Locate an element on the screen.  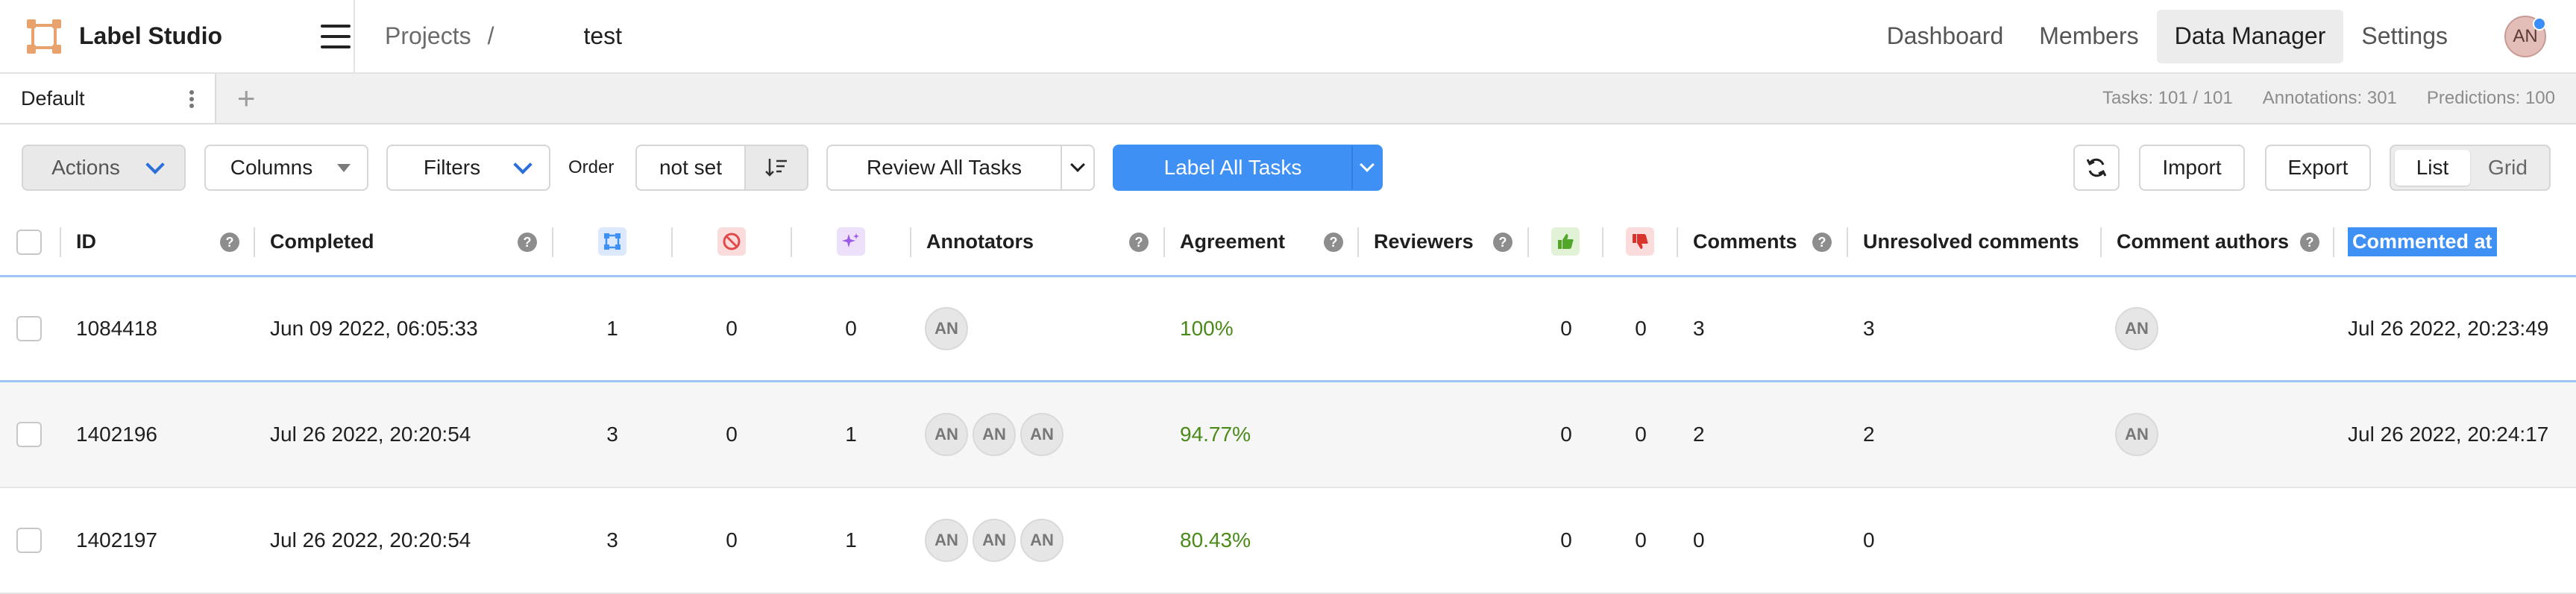
view-grid-option: Grid is located at coordinates (2508, 168).